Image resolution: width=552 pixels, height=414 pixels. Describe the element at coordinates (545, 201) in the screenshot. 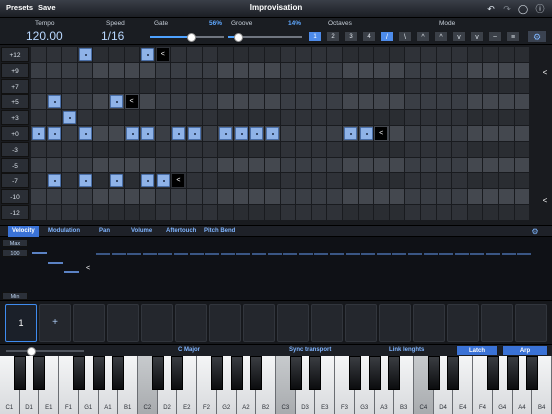

I see `scroll-down-arrow-icon: <` at that location.